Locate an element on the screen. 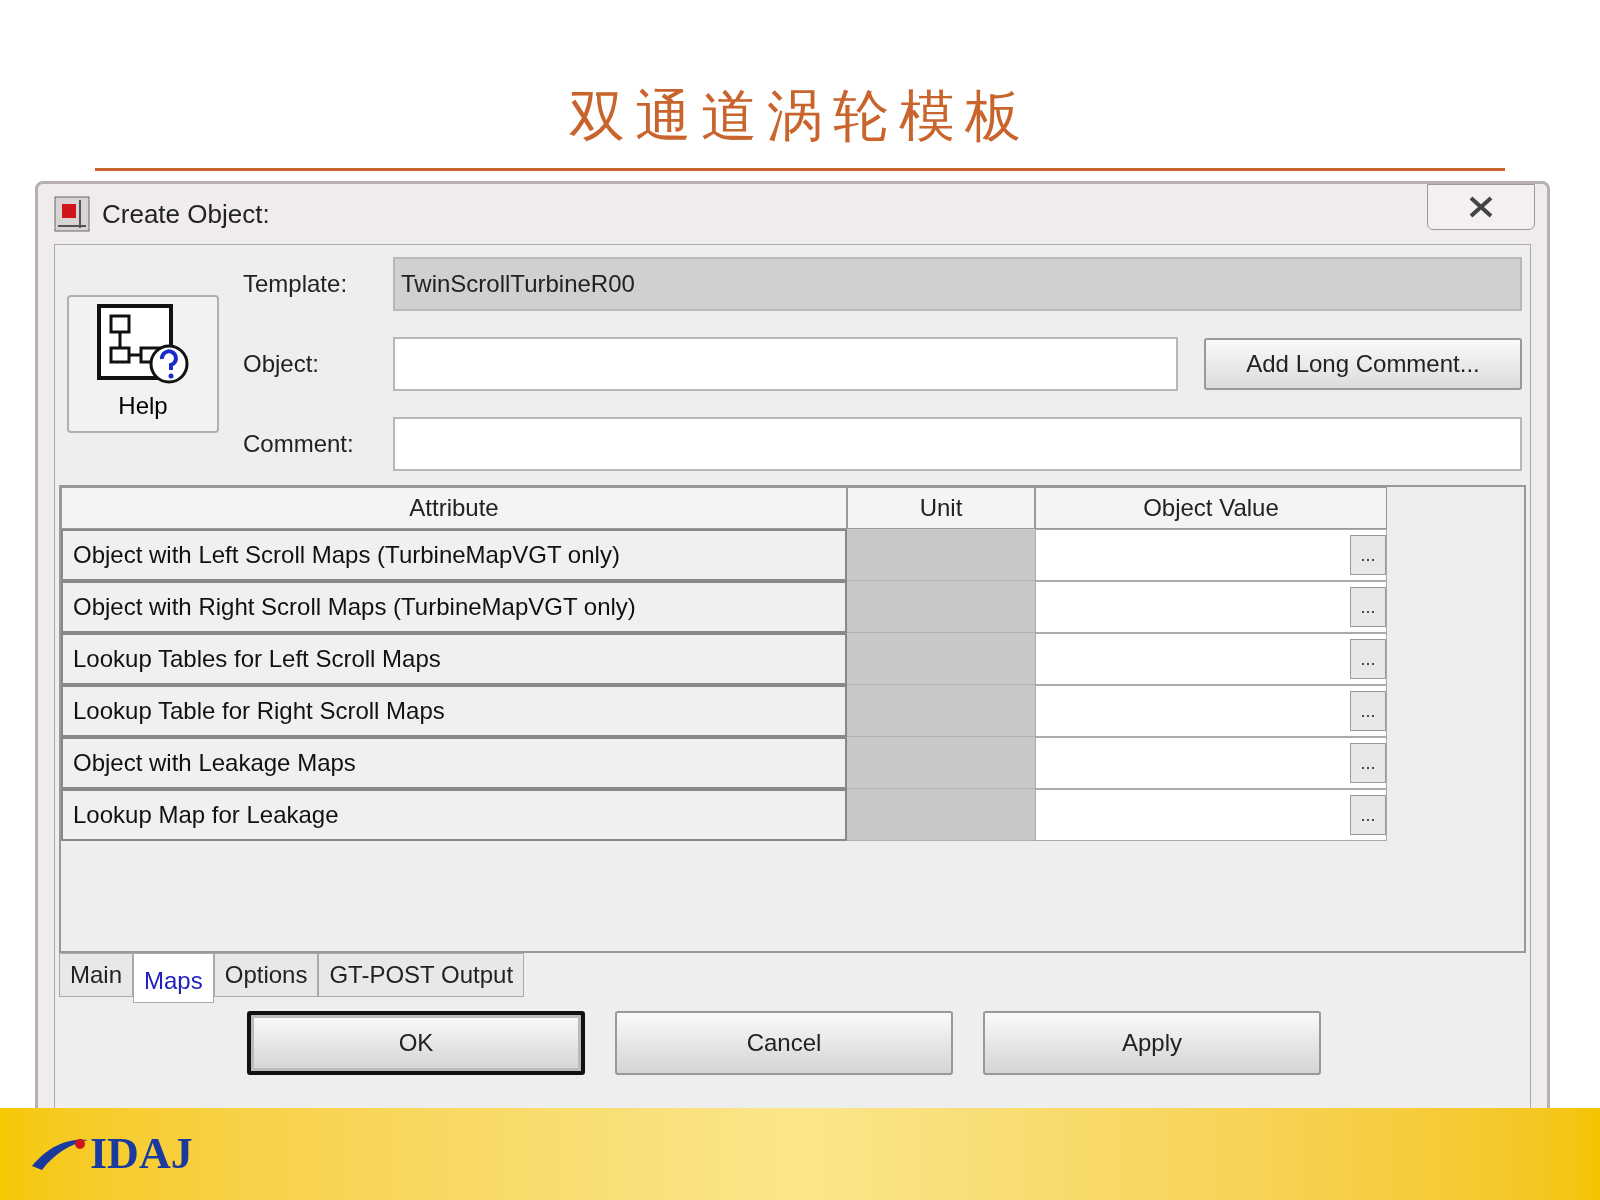  field-label: Object: is located at coordinates (282, 364).